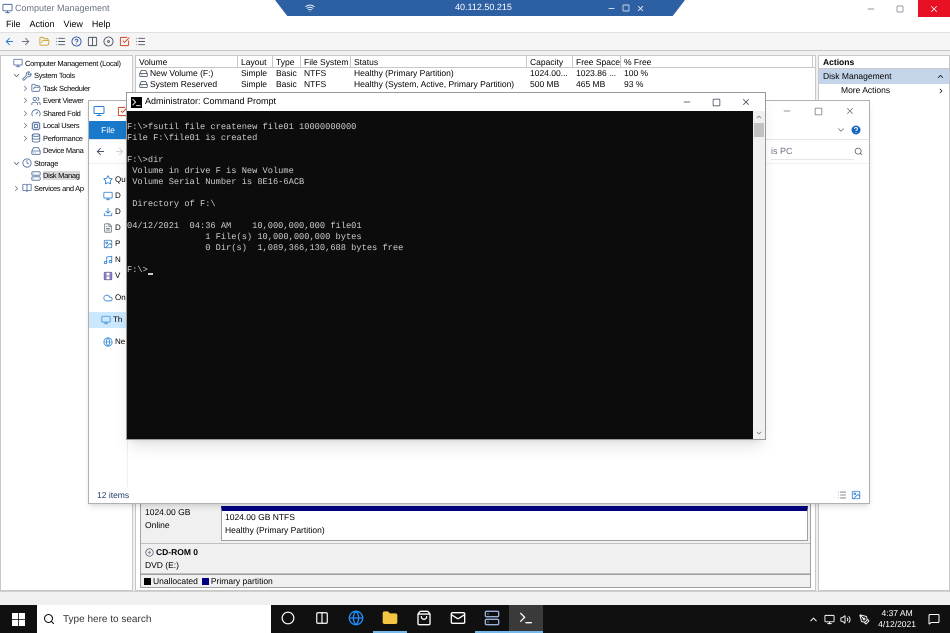 This screenshot has height=633, width=950. I want to click on nav-item: Ne, so click(108, 342).